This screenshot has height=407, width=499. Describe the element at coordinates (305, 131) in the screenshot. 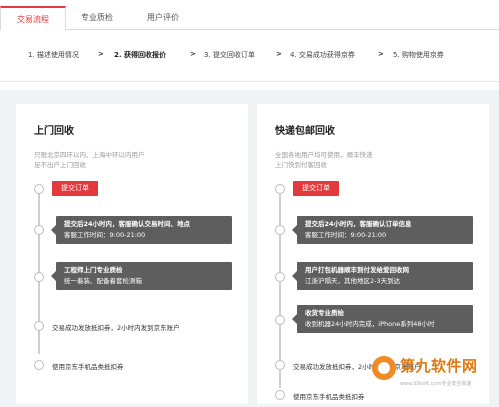

I see `card-title: 快递包邮回收` at that location.